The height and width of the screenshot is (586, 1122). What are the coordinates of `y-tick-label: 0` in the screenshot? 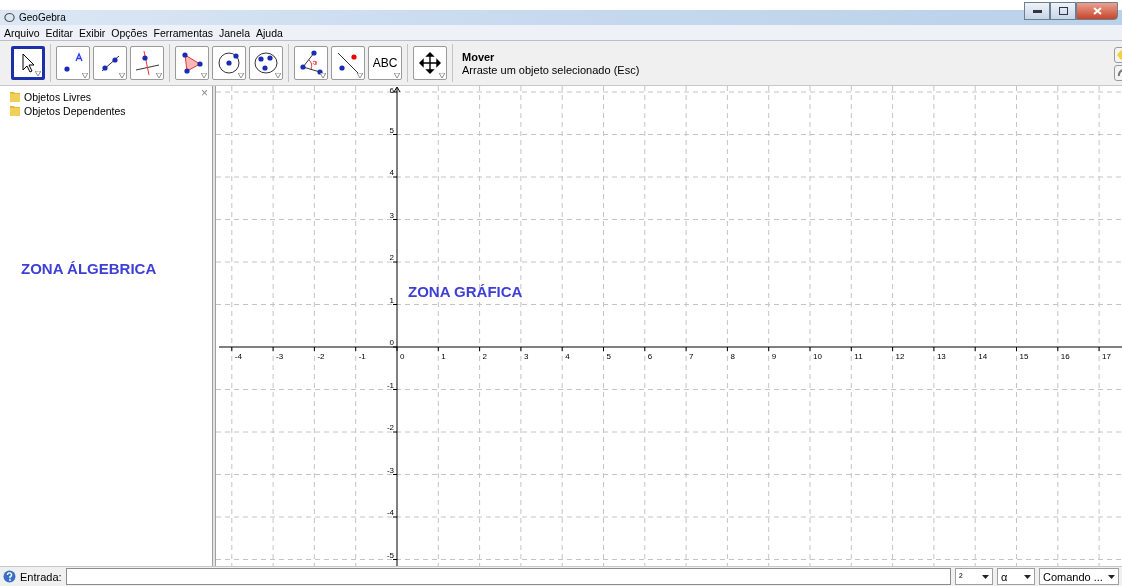 It's located at (391, 342).